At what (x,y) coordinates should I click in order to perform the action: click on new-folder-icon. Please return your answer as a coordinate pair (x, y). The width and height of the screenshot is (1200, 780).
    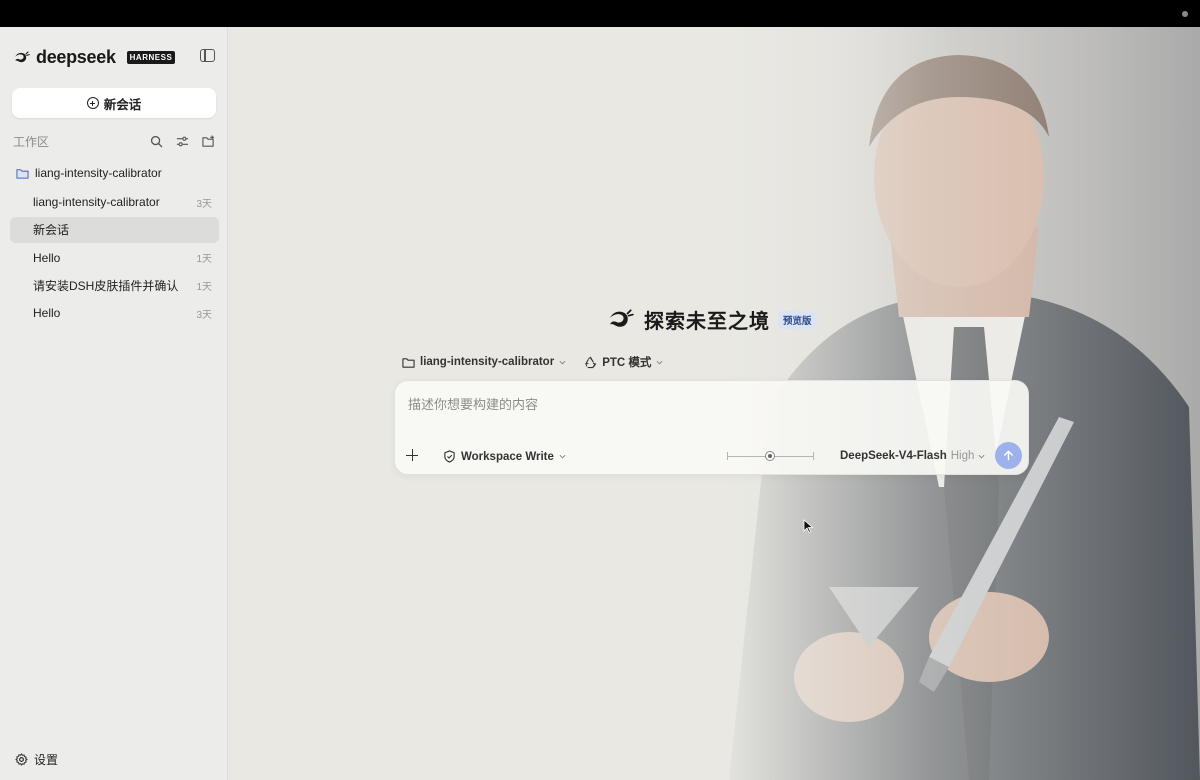
    Looking at the image, I should click on (208, 141).